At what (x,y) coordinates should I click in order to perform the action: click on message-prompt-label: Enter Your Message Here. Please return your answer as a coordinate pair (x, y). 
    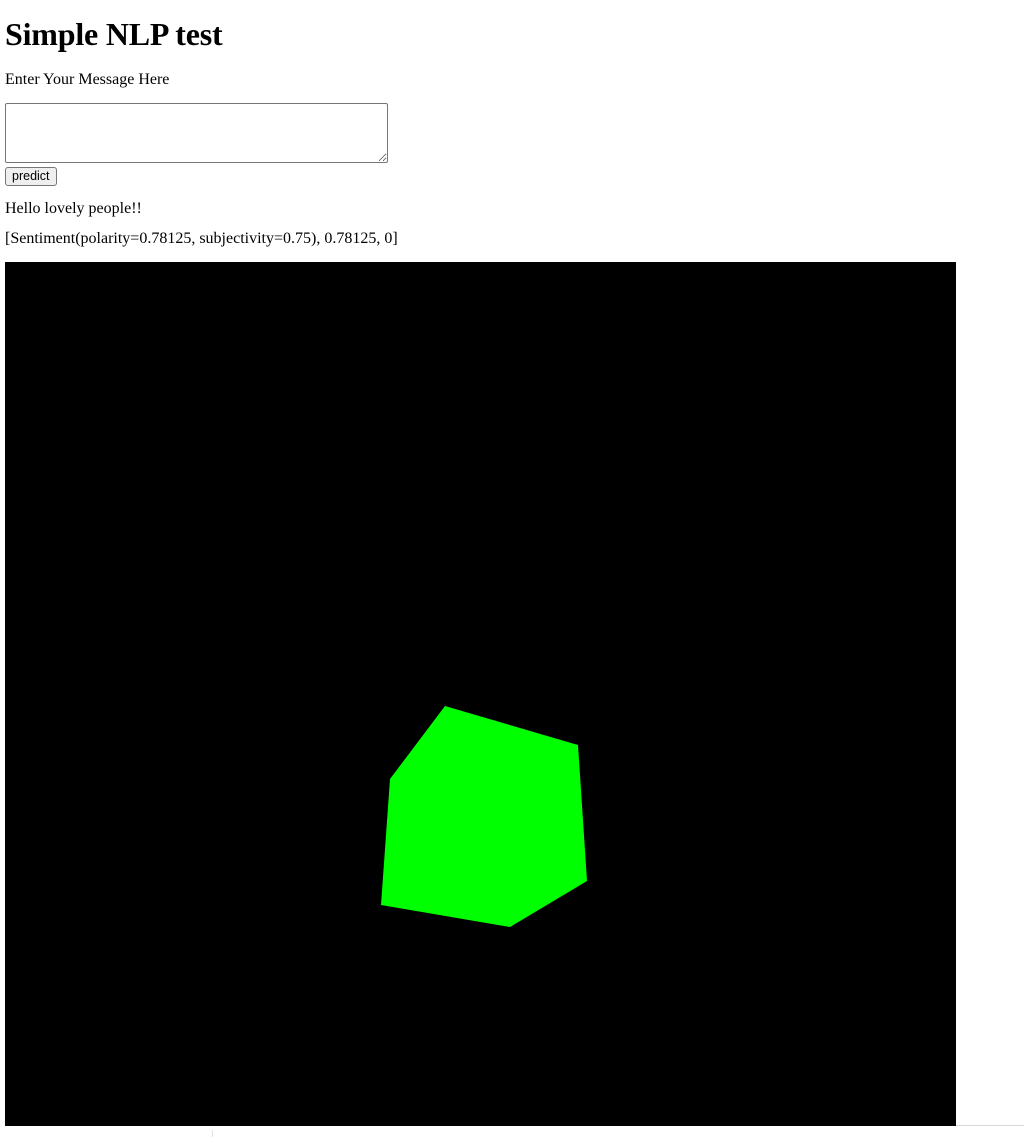
    Looking at the image, I should click on (87, 79).